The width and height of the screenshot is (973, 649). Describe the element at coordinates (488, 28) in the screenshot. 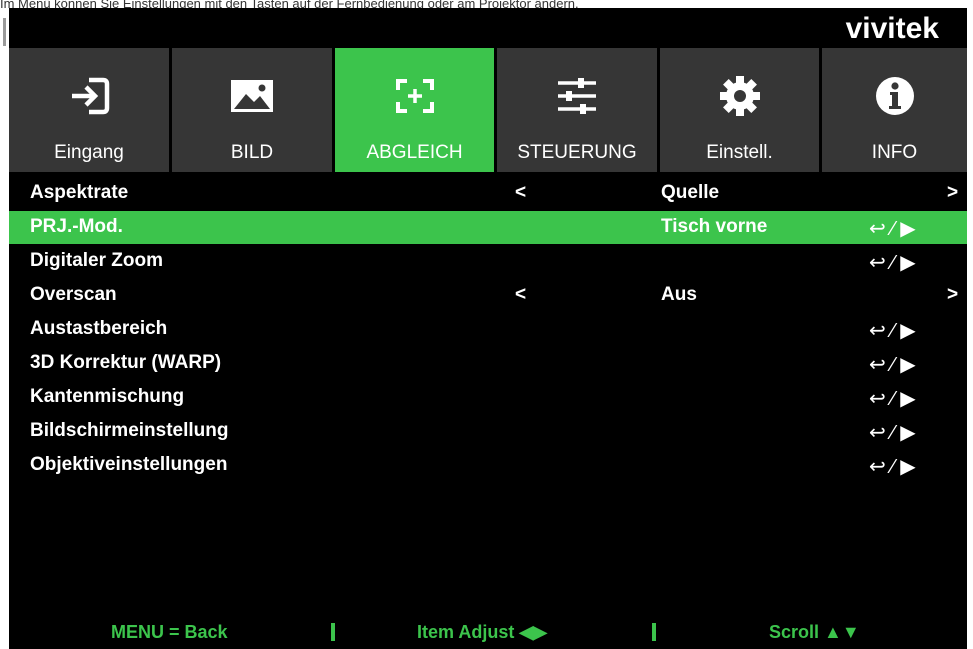

I see `osd-header: vivitek` at that location.